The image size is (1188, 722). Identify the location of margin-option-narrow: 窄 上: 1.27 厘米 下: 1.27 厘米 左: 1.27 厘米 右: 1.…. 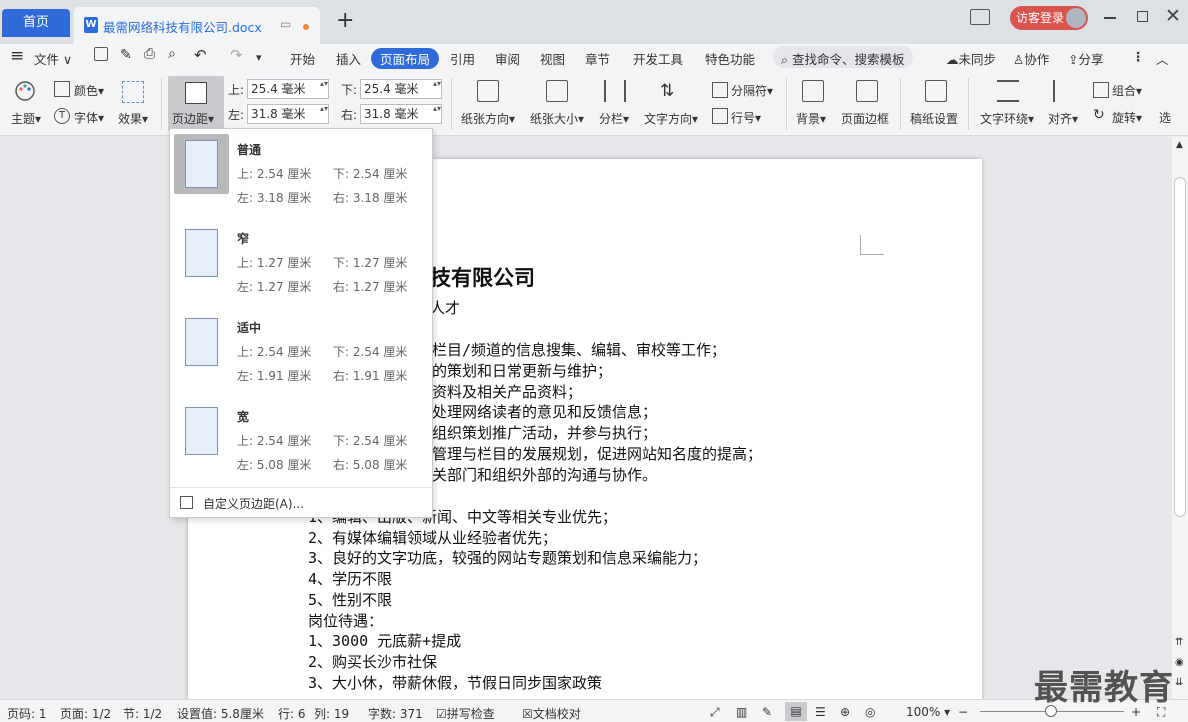
(301, 262).